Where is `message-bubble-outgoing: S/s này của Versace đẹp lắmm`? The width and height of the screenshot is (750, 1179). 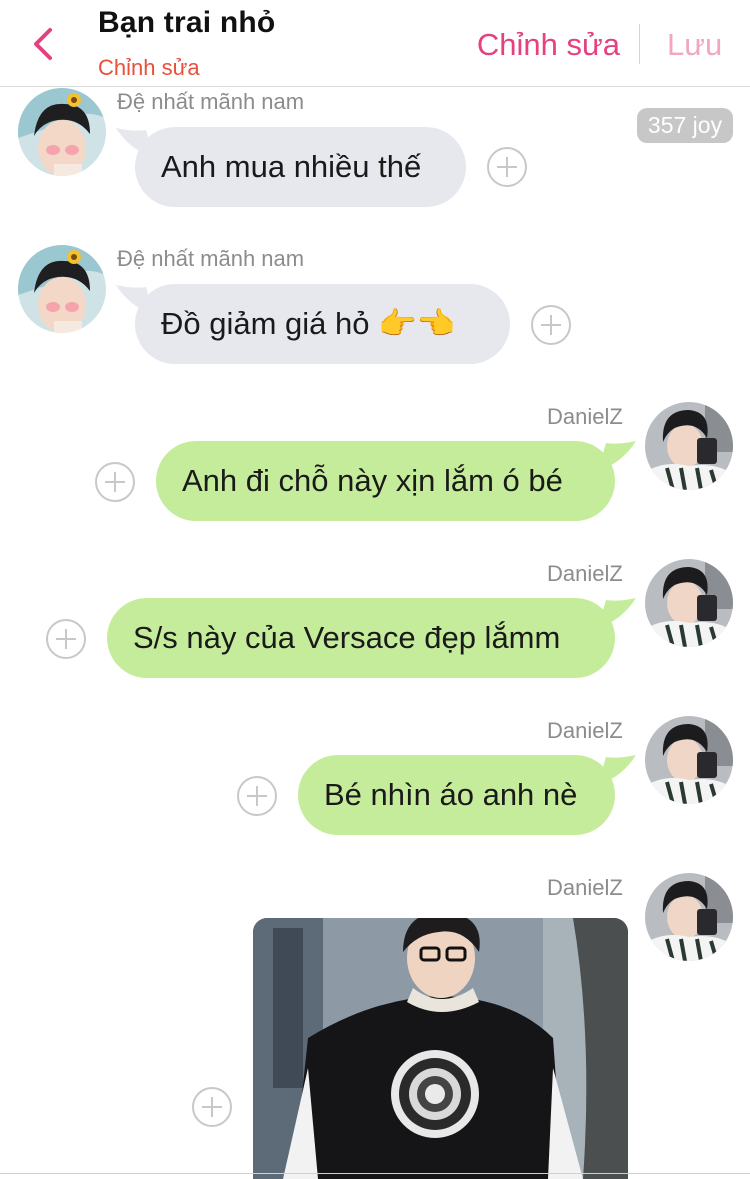 message-bubble-outgoing: S/s này của Versace đẹp lắmm is located at coordinates (361, 638).